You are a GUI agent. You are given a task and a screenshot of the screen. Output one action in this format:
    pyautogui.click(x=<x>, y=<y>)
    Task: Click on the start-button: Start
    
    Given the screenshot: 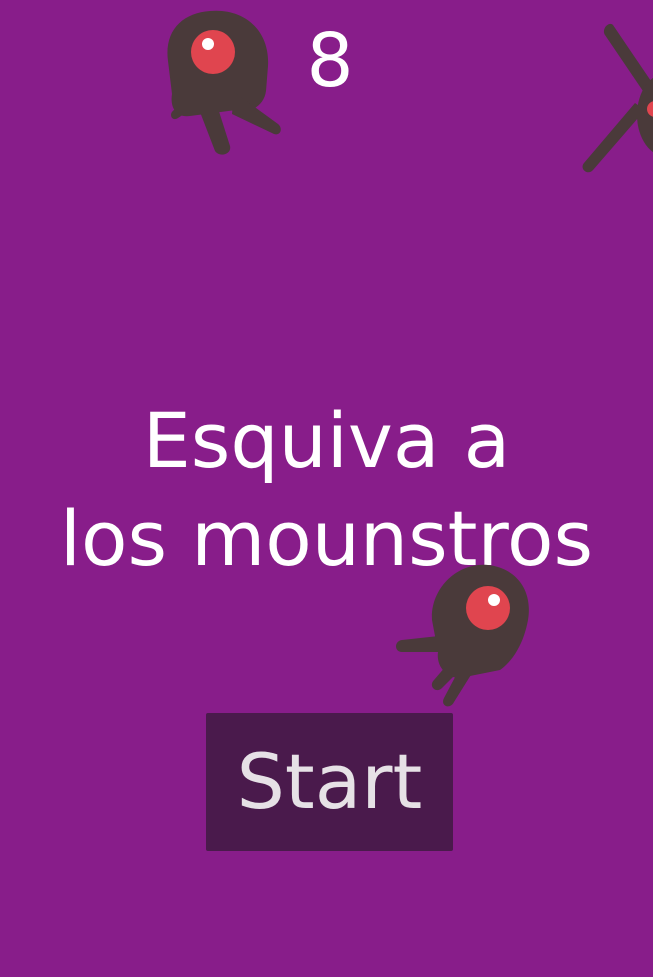 What is the action you would take?
    pyautogui.click(x=329, y=782)
    